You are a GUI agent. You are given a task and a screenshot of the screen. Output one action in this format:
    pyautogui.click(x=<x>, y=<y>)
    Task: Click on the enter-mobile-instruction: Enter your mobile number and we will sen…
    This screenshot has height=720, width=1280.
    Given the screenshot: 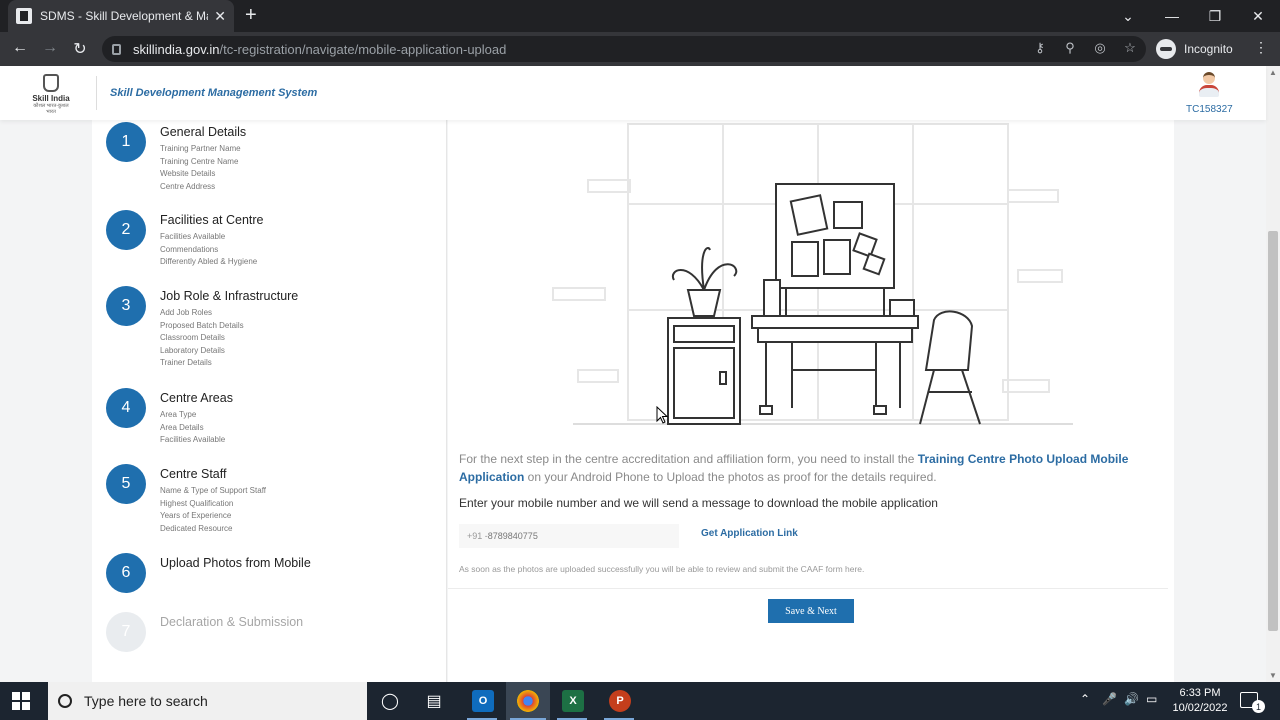 What is the action you would take?
    pyautogui.click(x=698, y=503)
    